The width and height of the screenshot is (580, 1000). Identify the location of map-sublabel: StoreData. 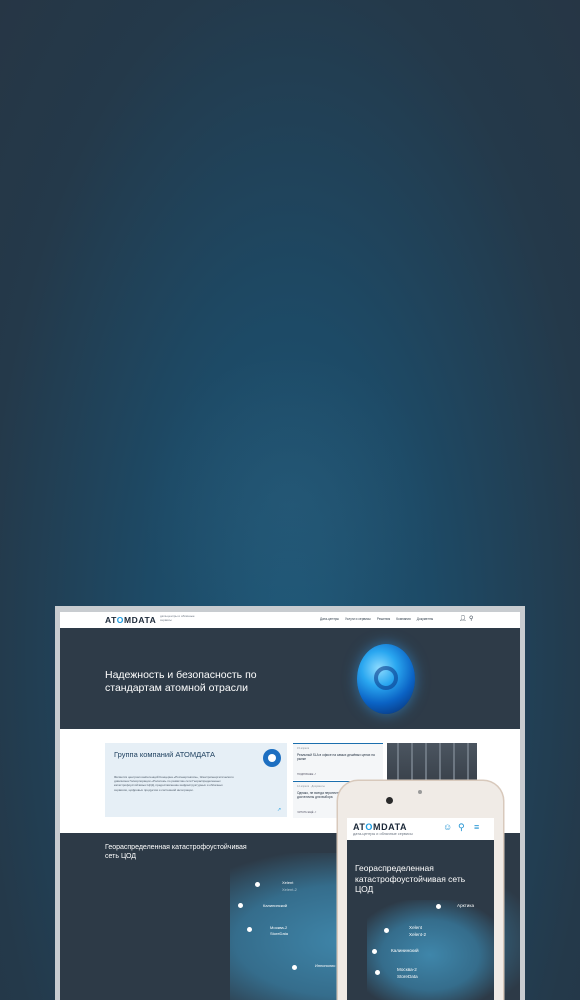
(279, 933).